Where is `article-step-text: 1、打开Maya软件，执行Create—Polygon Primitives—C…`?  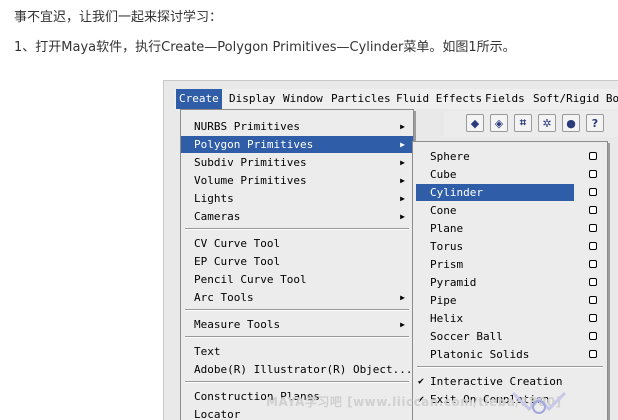 article-step-text: 1、打开Maya软件，执行Create—Polygon Primitives—C… is located at coordinates (265, 47).